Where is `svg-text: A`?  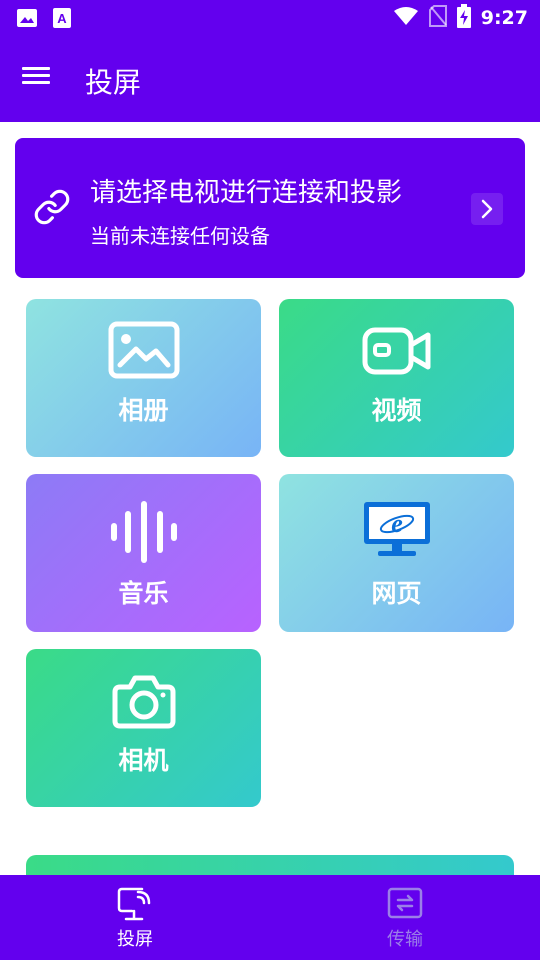
svg-text: A is located at coordinates (62, 18).